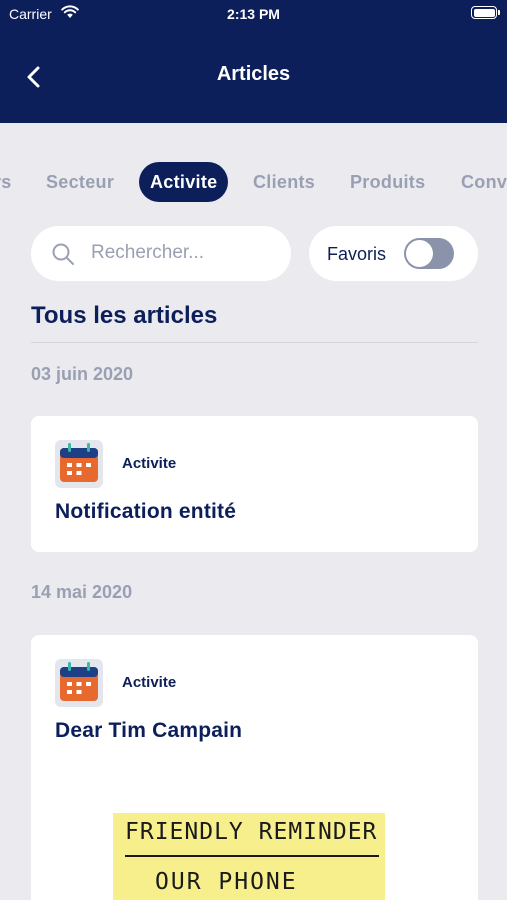 The height and width of the screenshot is (900, 507). I want to click on favoris-filter: Favoris, so click(393, 253).